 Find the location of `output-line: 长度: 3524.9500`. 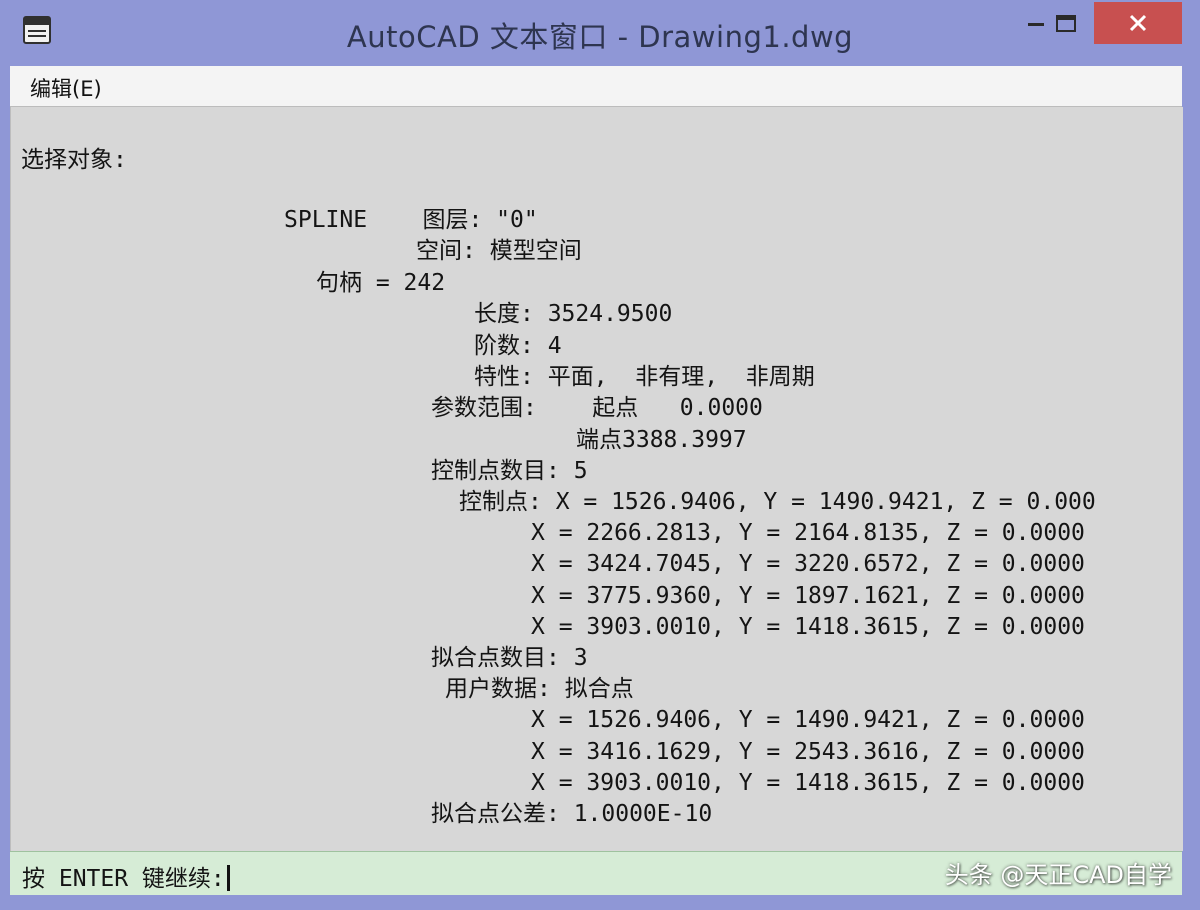

output-line: 长度: 3524.9500 is located at coordinates (573, 314).